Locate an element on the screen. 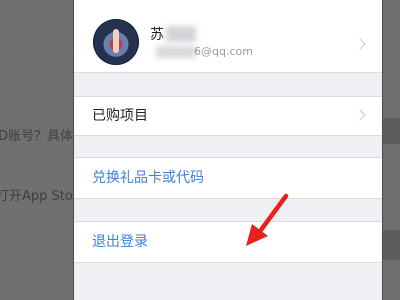 This screenshot has width=400, height=300. red-arrow-icon is located at coordinates (267, 219).